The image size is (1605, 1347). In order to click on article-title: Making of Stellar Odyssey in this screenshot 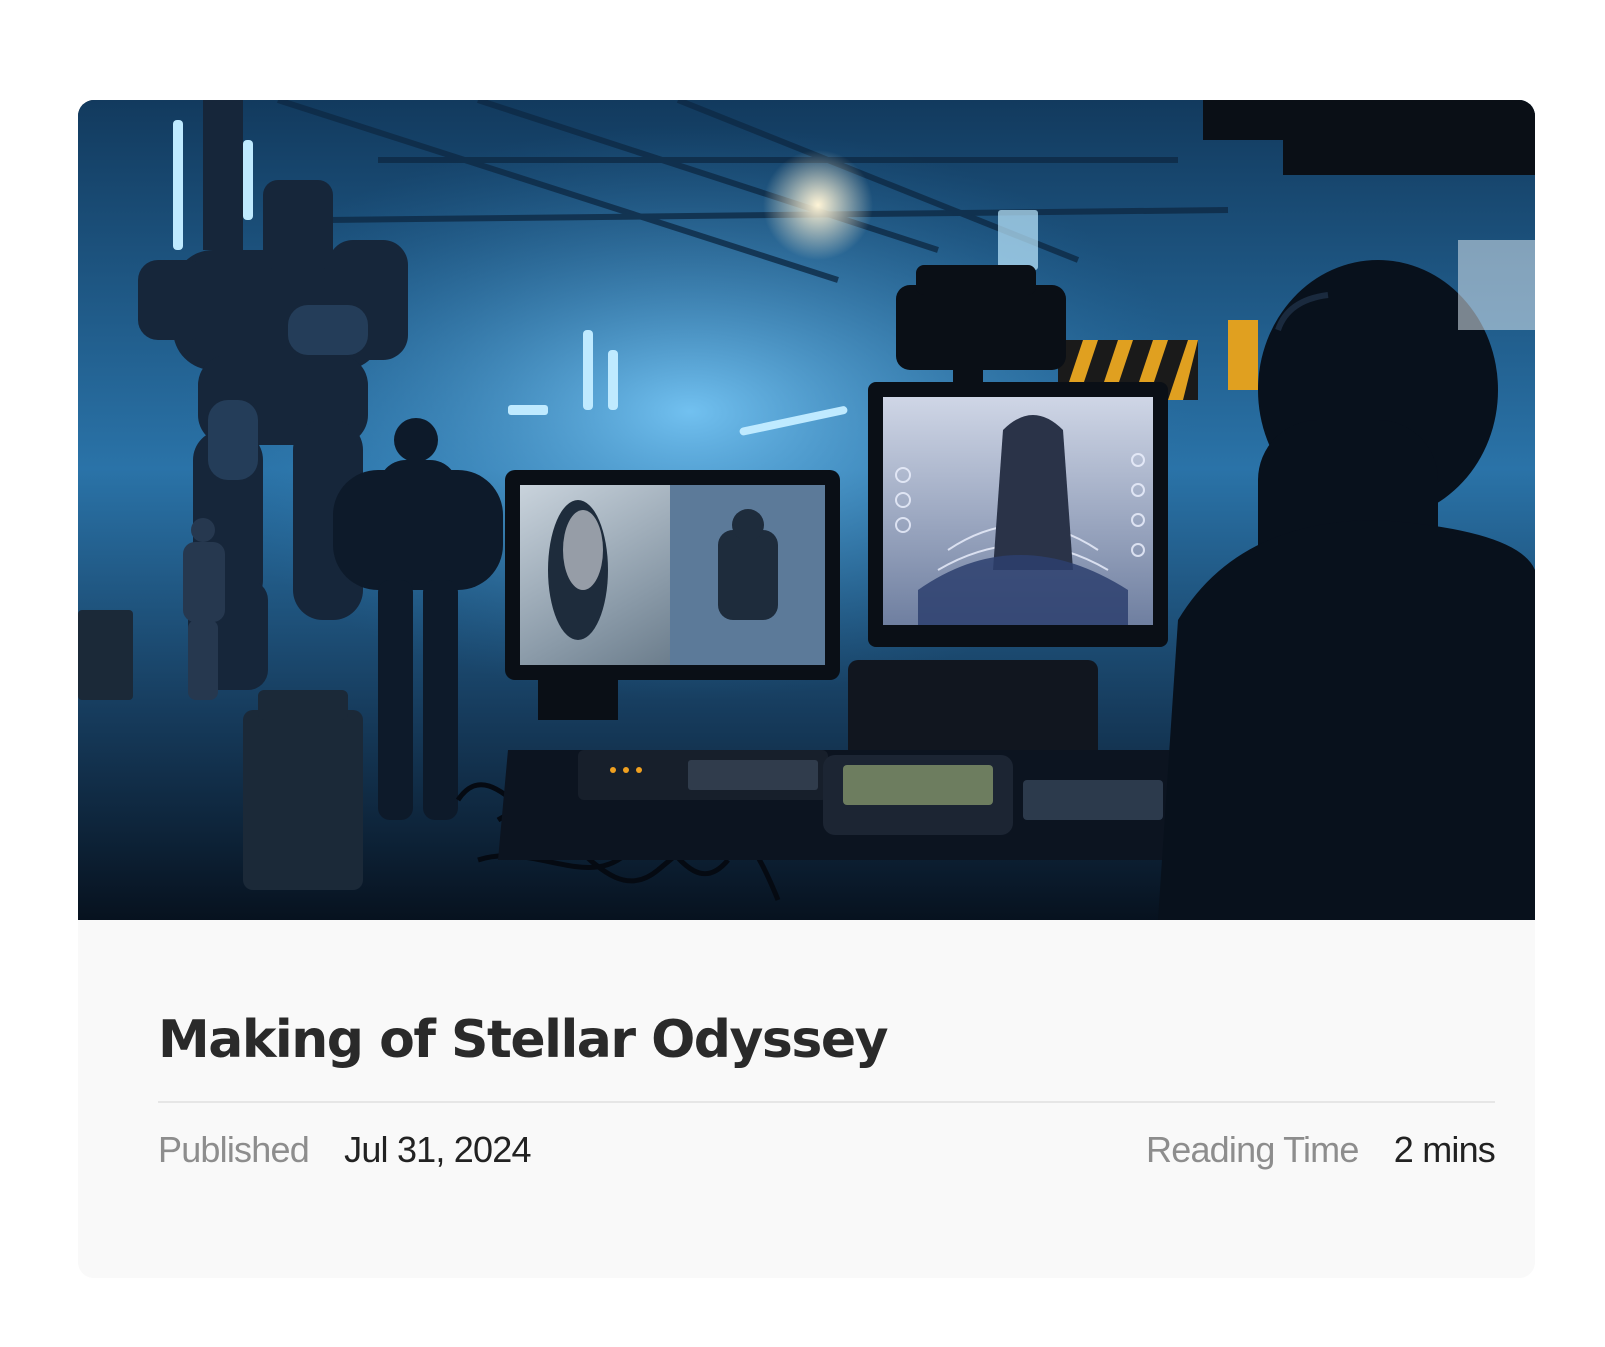, I will do `click(523, 1040)`.